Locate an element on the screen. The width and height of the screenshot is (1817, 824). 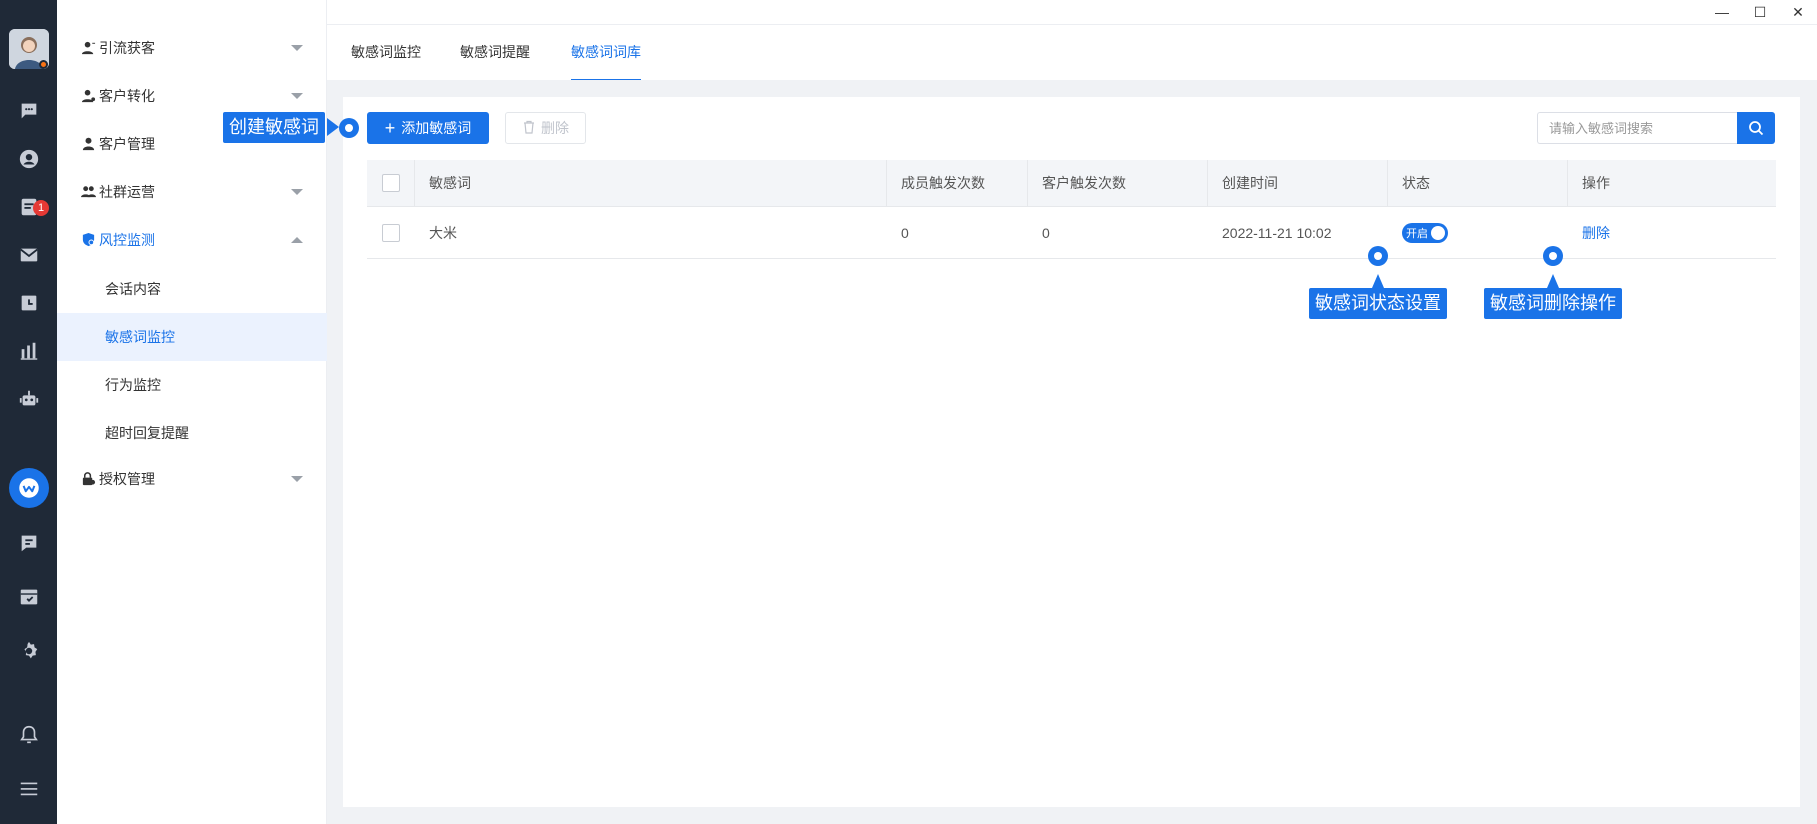
column-header-created: 创建时间 is located at coordinates (1298, 183).